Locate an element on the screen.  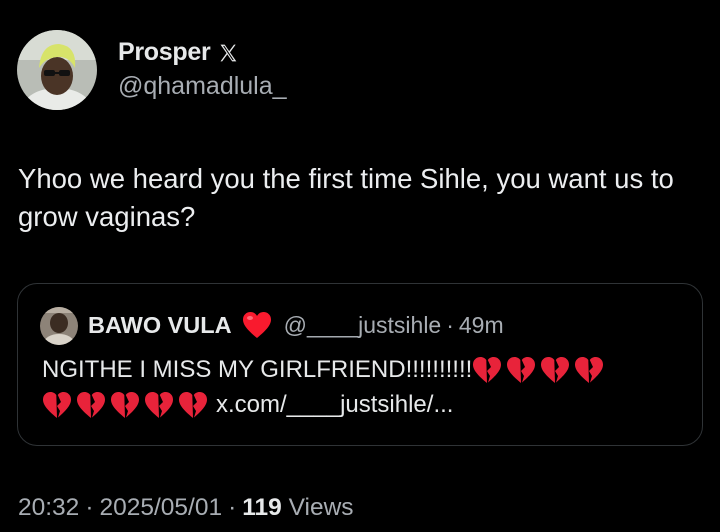
views-count: 119 is located at coordinates (262, 507).